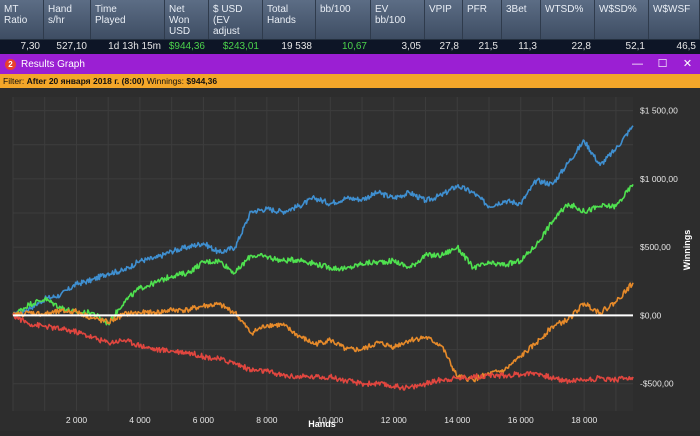  What do you see at coordinates (67, 19) in the screenshot?
I see `column-header: Hand s/hr` at bounding box center [67, 19].